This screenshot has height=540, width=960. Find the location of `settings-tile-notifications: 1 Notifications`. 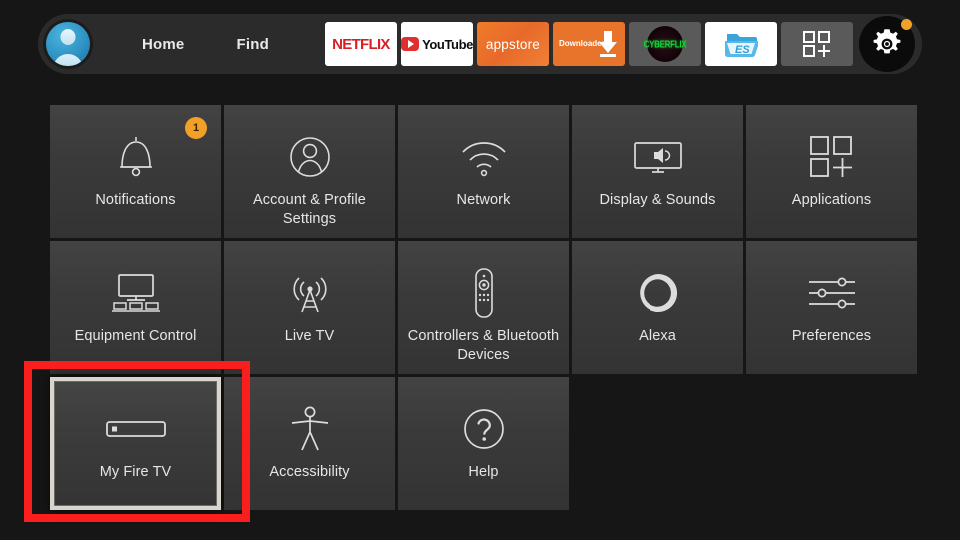

settings-tile-notifications: 1 Notifications is located at coordinates (135, 171).